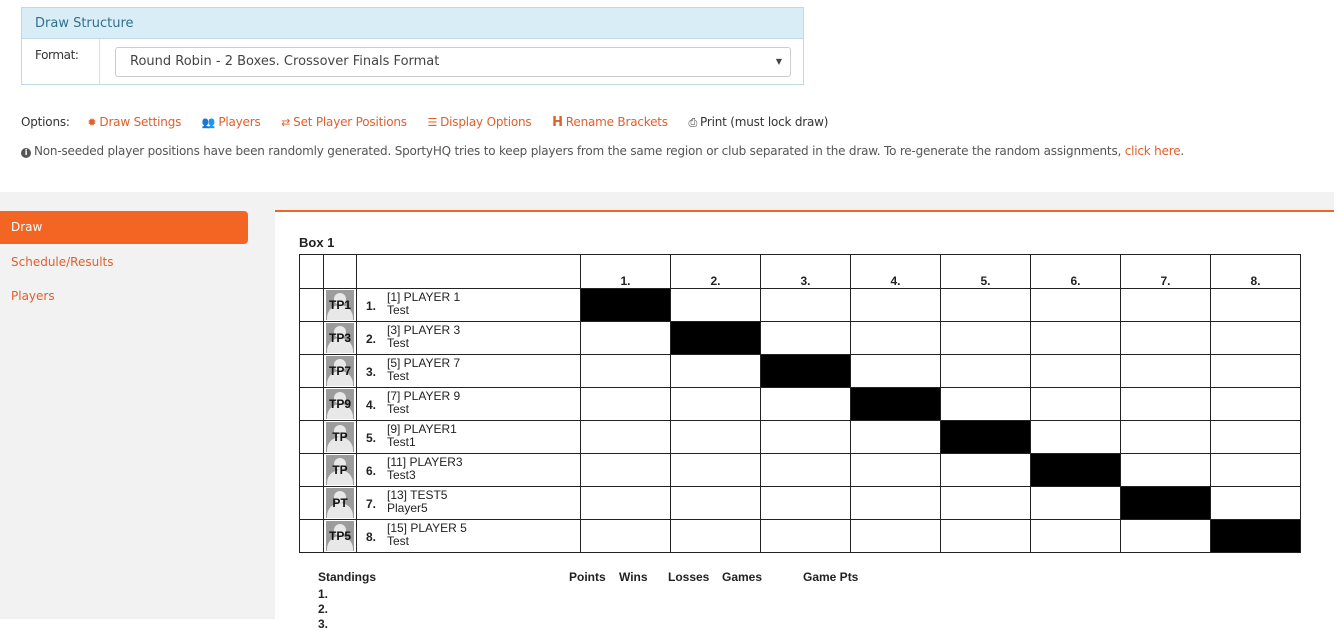 The image size is (1334, 631). I want to click on avatar-initials: TP3, so click(339, 338).